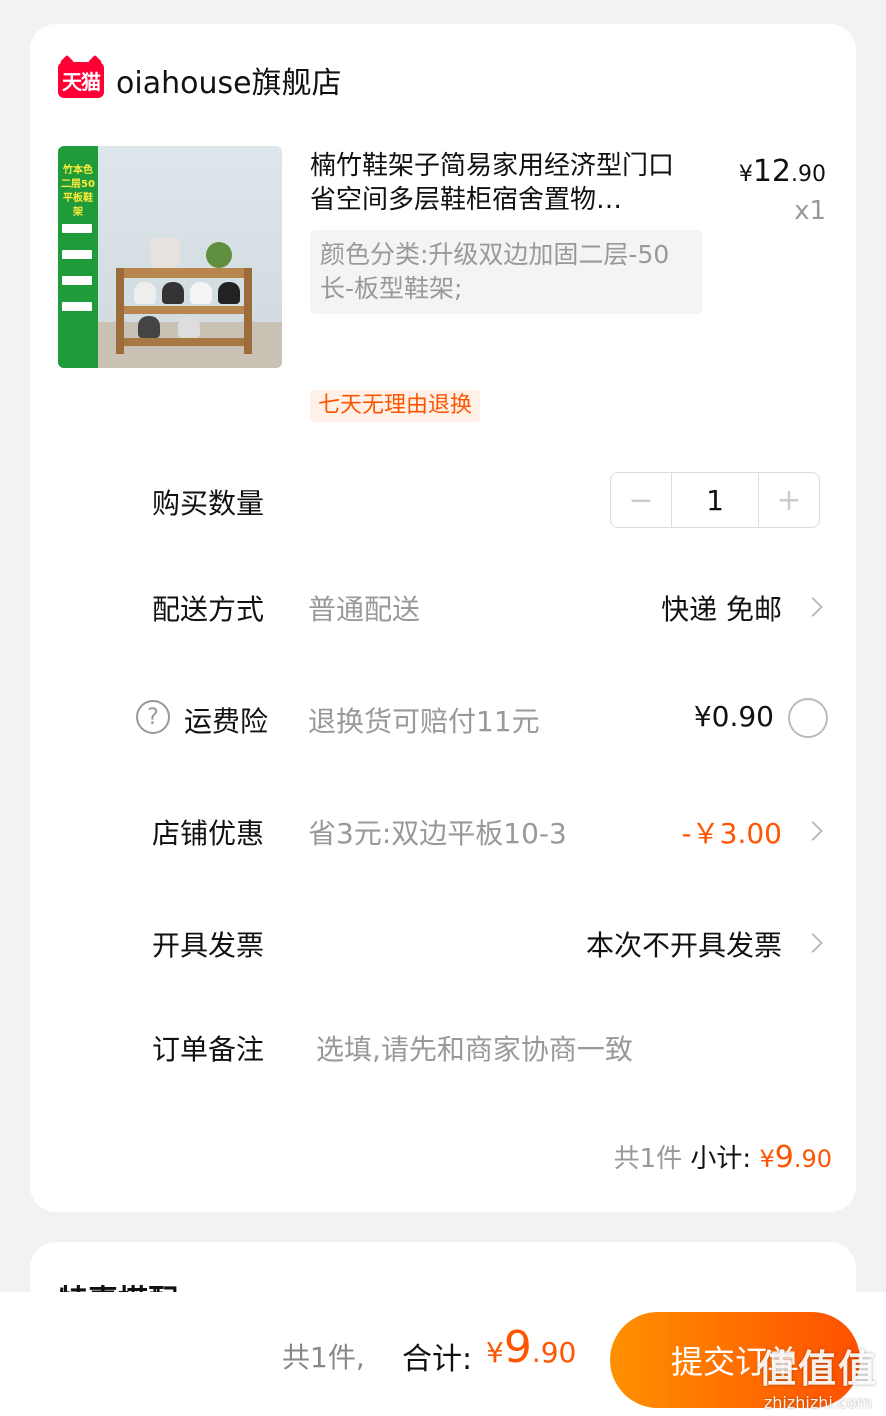 This screenshot has width=886, height=1416. Describe the element at coordinates (208, 945) in the screenshot. I see `invoice-label: 开具发票` at that location.